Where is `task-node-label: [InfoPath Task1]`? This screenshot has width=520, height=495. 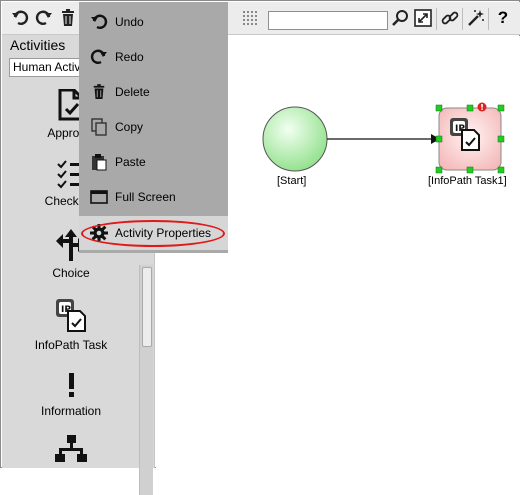
task-node-label: [InfoPath Task1] is located at coordinates (467, 181).